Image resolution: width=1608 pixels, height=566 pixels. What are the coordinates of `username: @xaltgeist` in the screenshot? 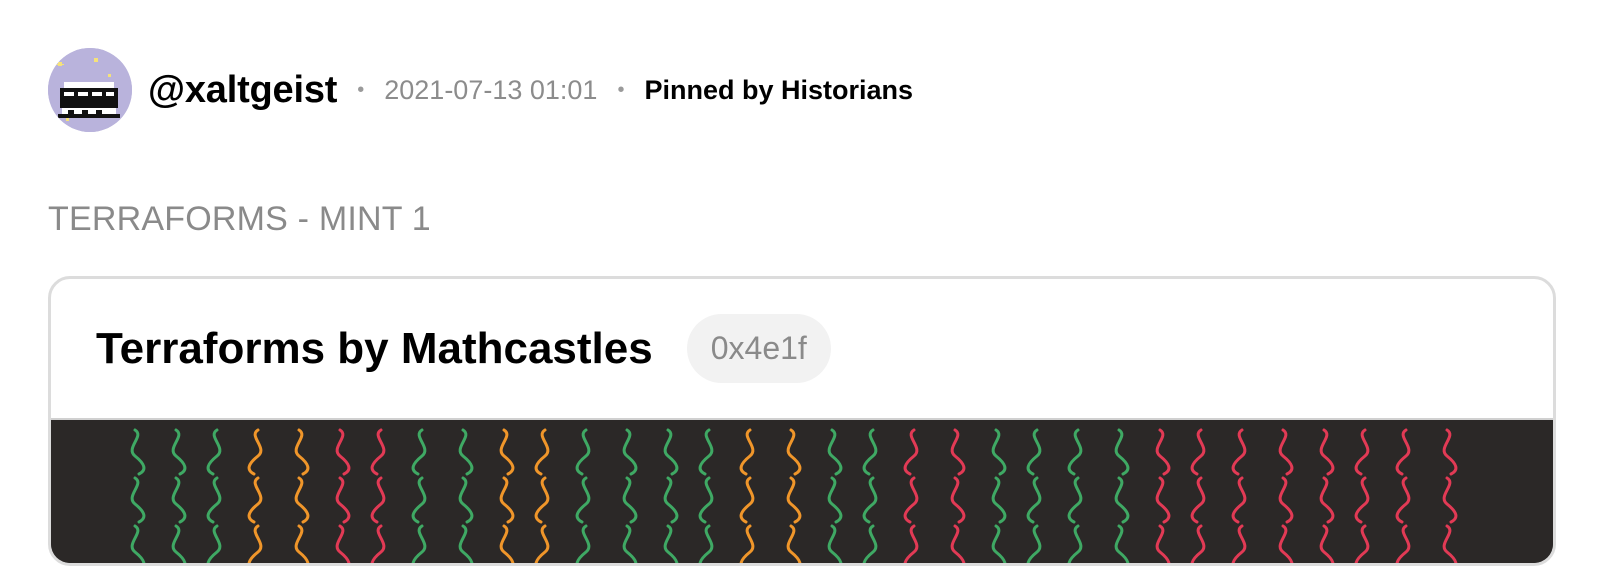 It's located at (242, 90).